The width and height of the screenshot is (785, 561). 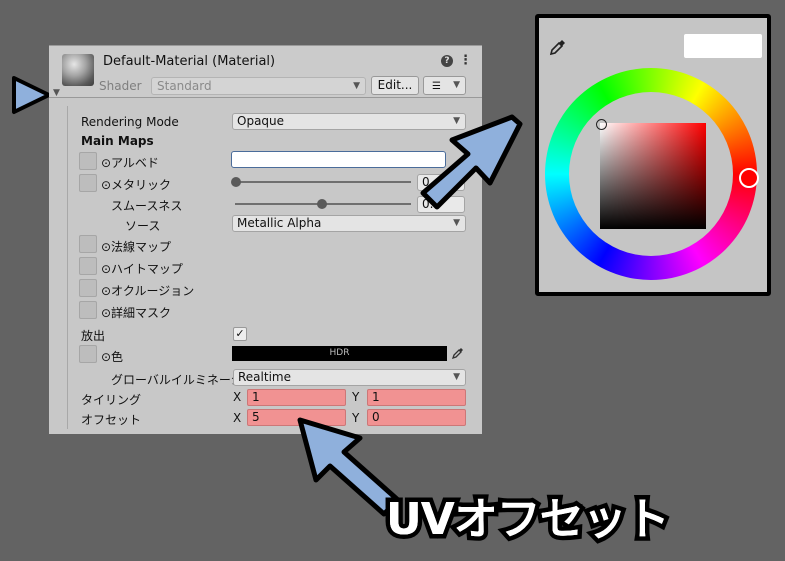 I want to click on tiling-y-field: 1, so click(x=416, y=397).